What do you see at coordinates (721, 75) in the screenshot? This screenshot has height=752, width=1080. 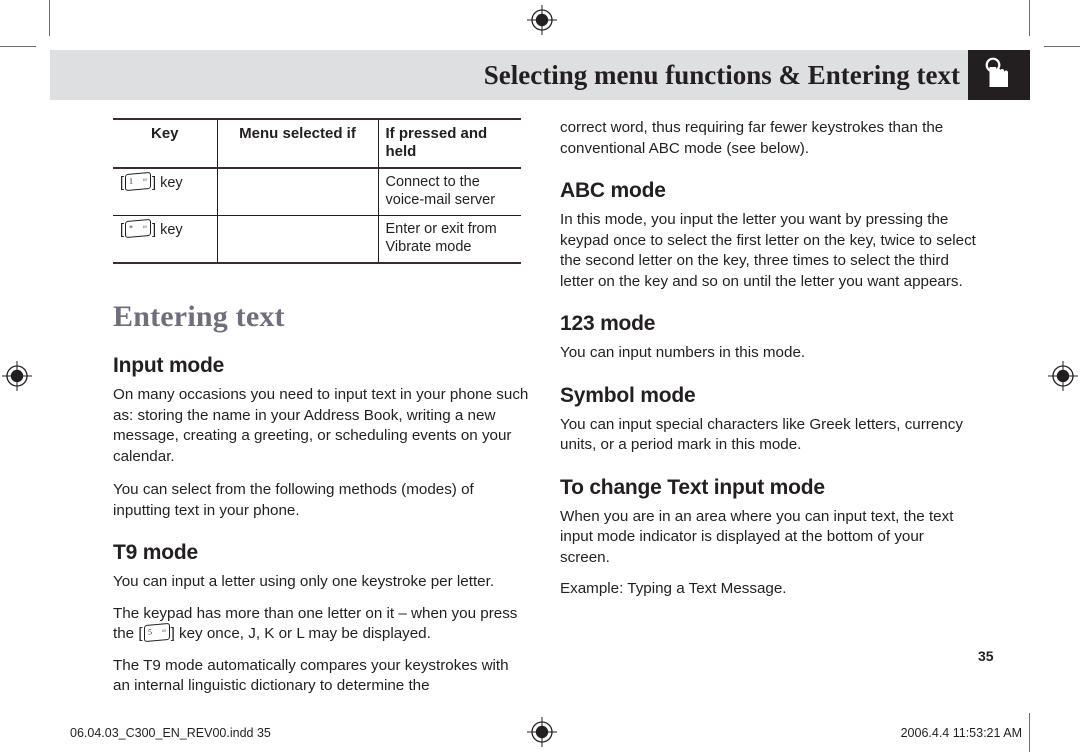 I see `page-title: Selecting menu functions & Entering text` at bounding box center [721, 75].